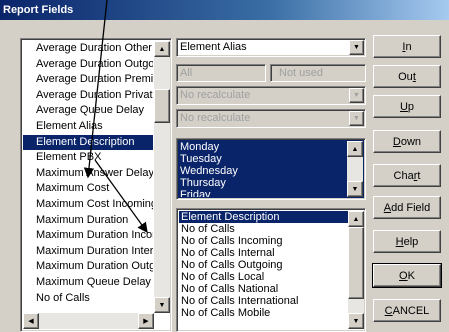  Describe the element at coordinates (407, 175) in the screenshot. I see `chart-button: Cha r t` at that location.